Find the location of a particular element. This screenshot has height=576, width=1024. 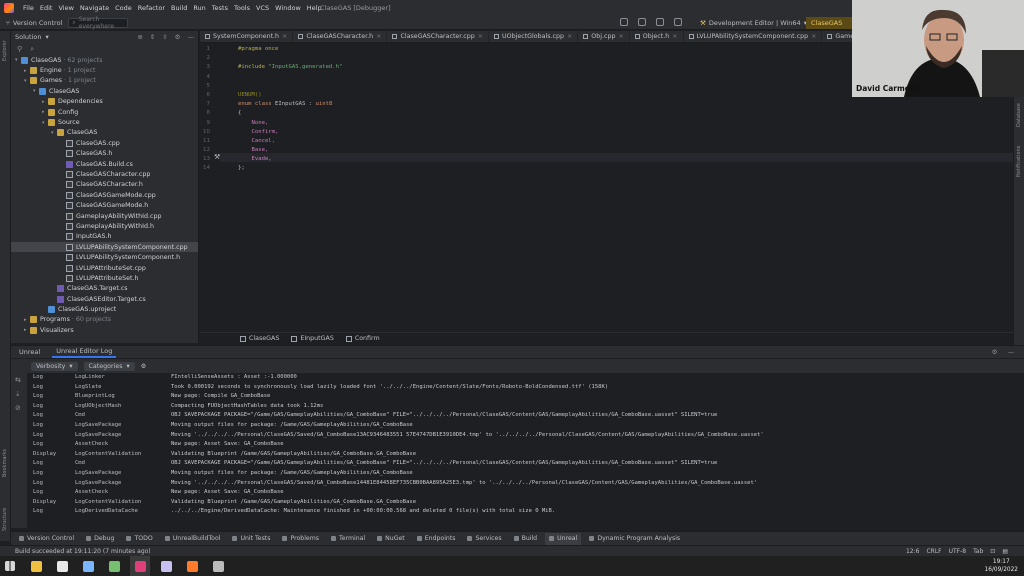

tree-item: LVLUPAbilitySystemComponent.h is located at coordinates (104, 257).